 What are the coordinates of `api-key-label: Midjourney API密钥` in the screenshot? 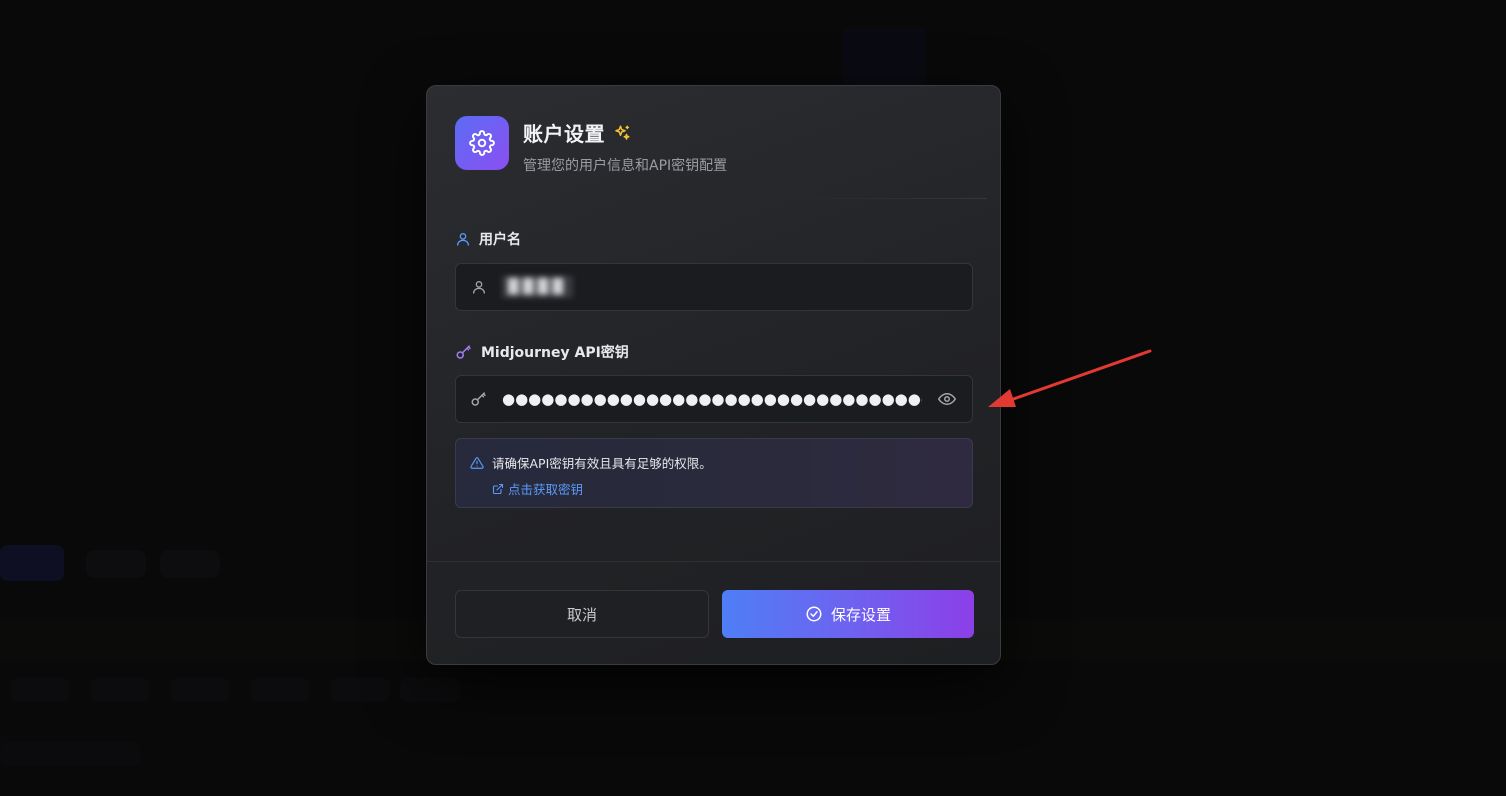 It's located at (542, 352).